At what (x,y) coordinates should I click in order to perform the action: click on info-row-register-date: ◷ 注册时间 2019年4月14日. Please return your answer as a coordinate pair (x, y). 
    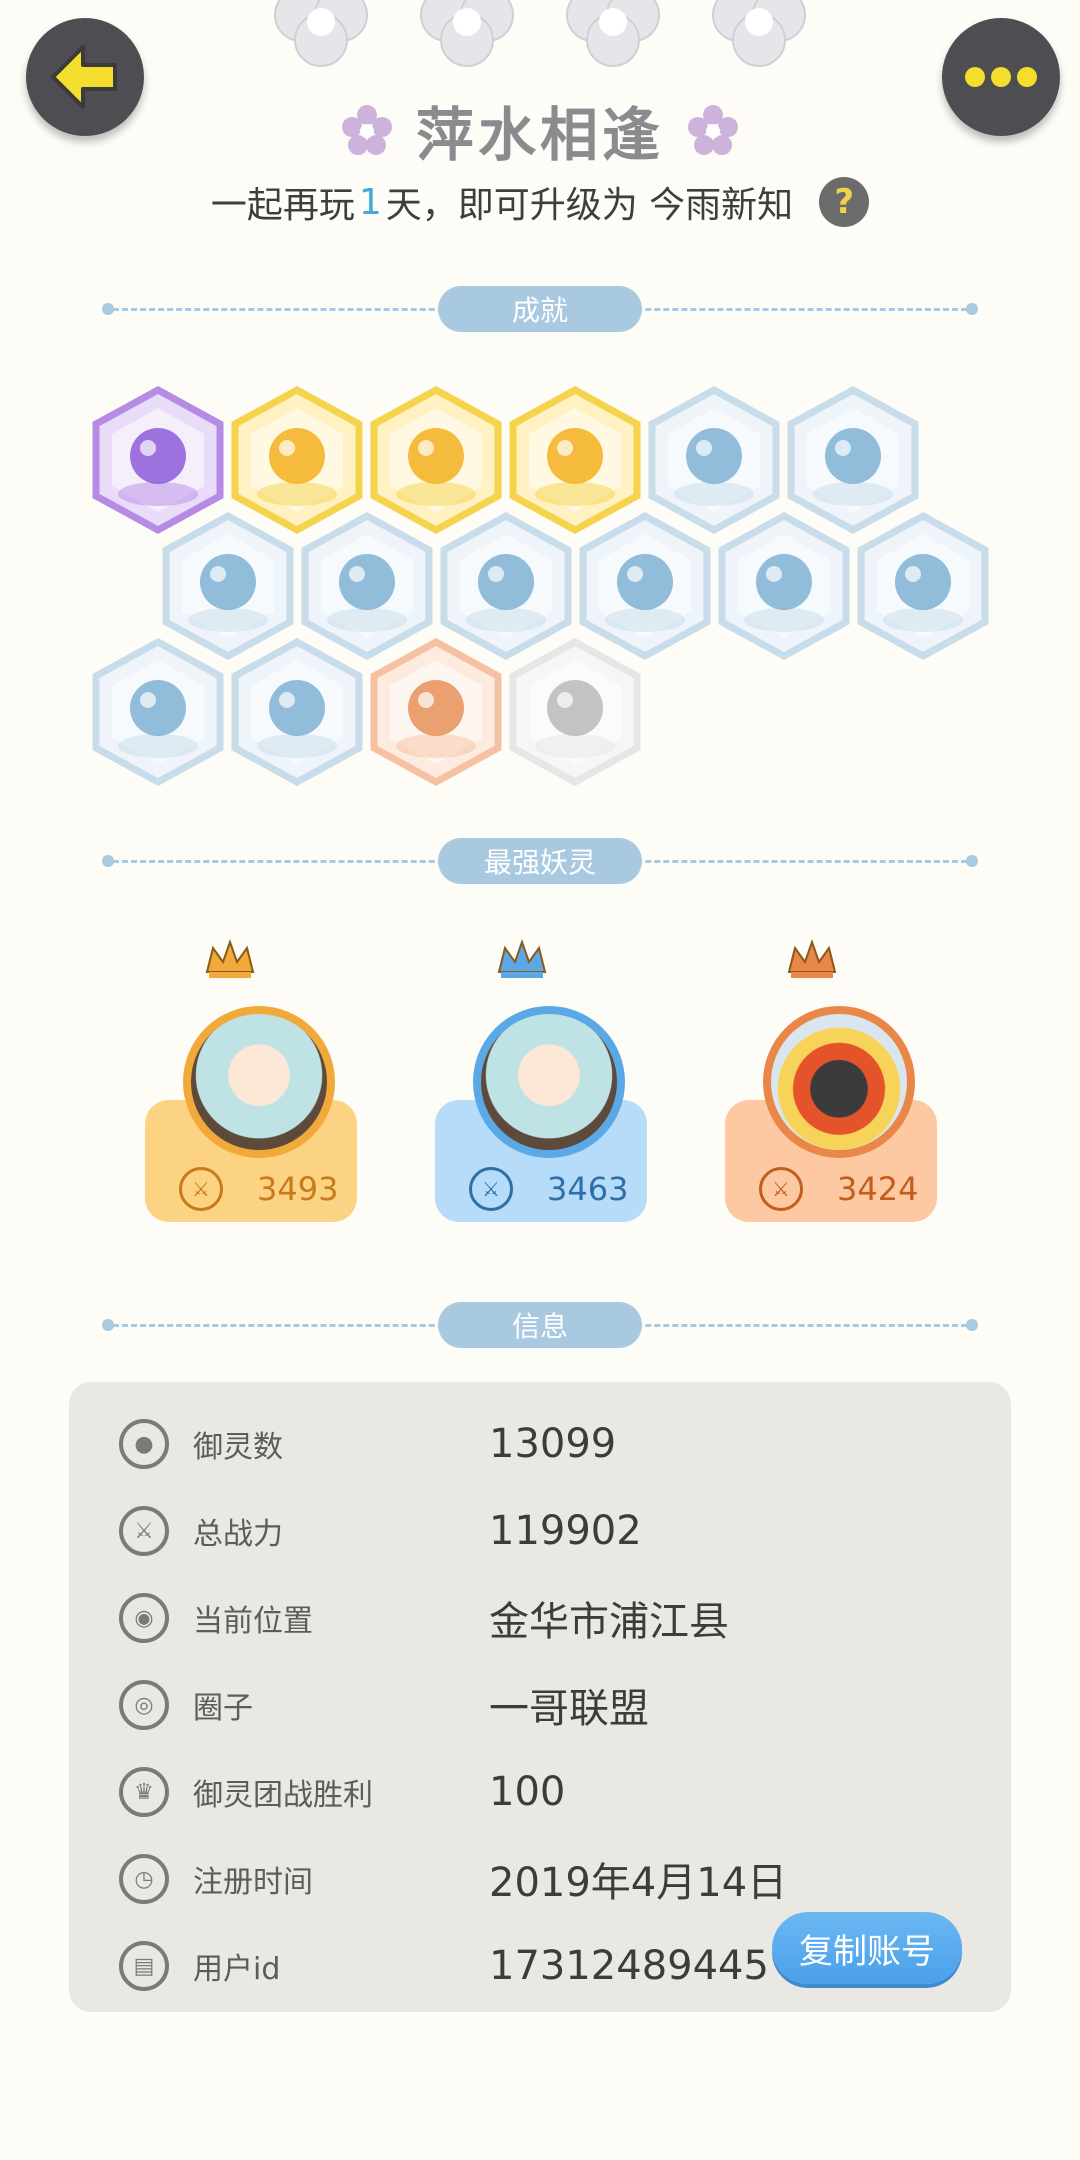
    Looking at the image, I should click on (540, 1879).